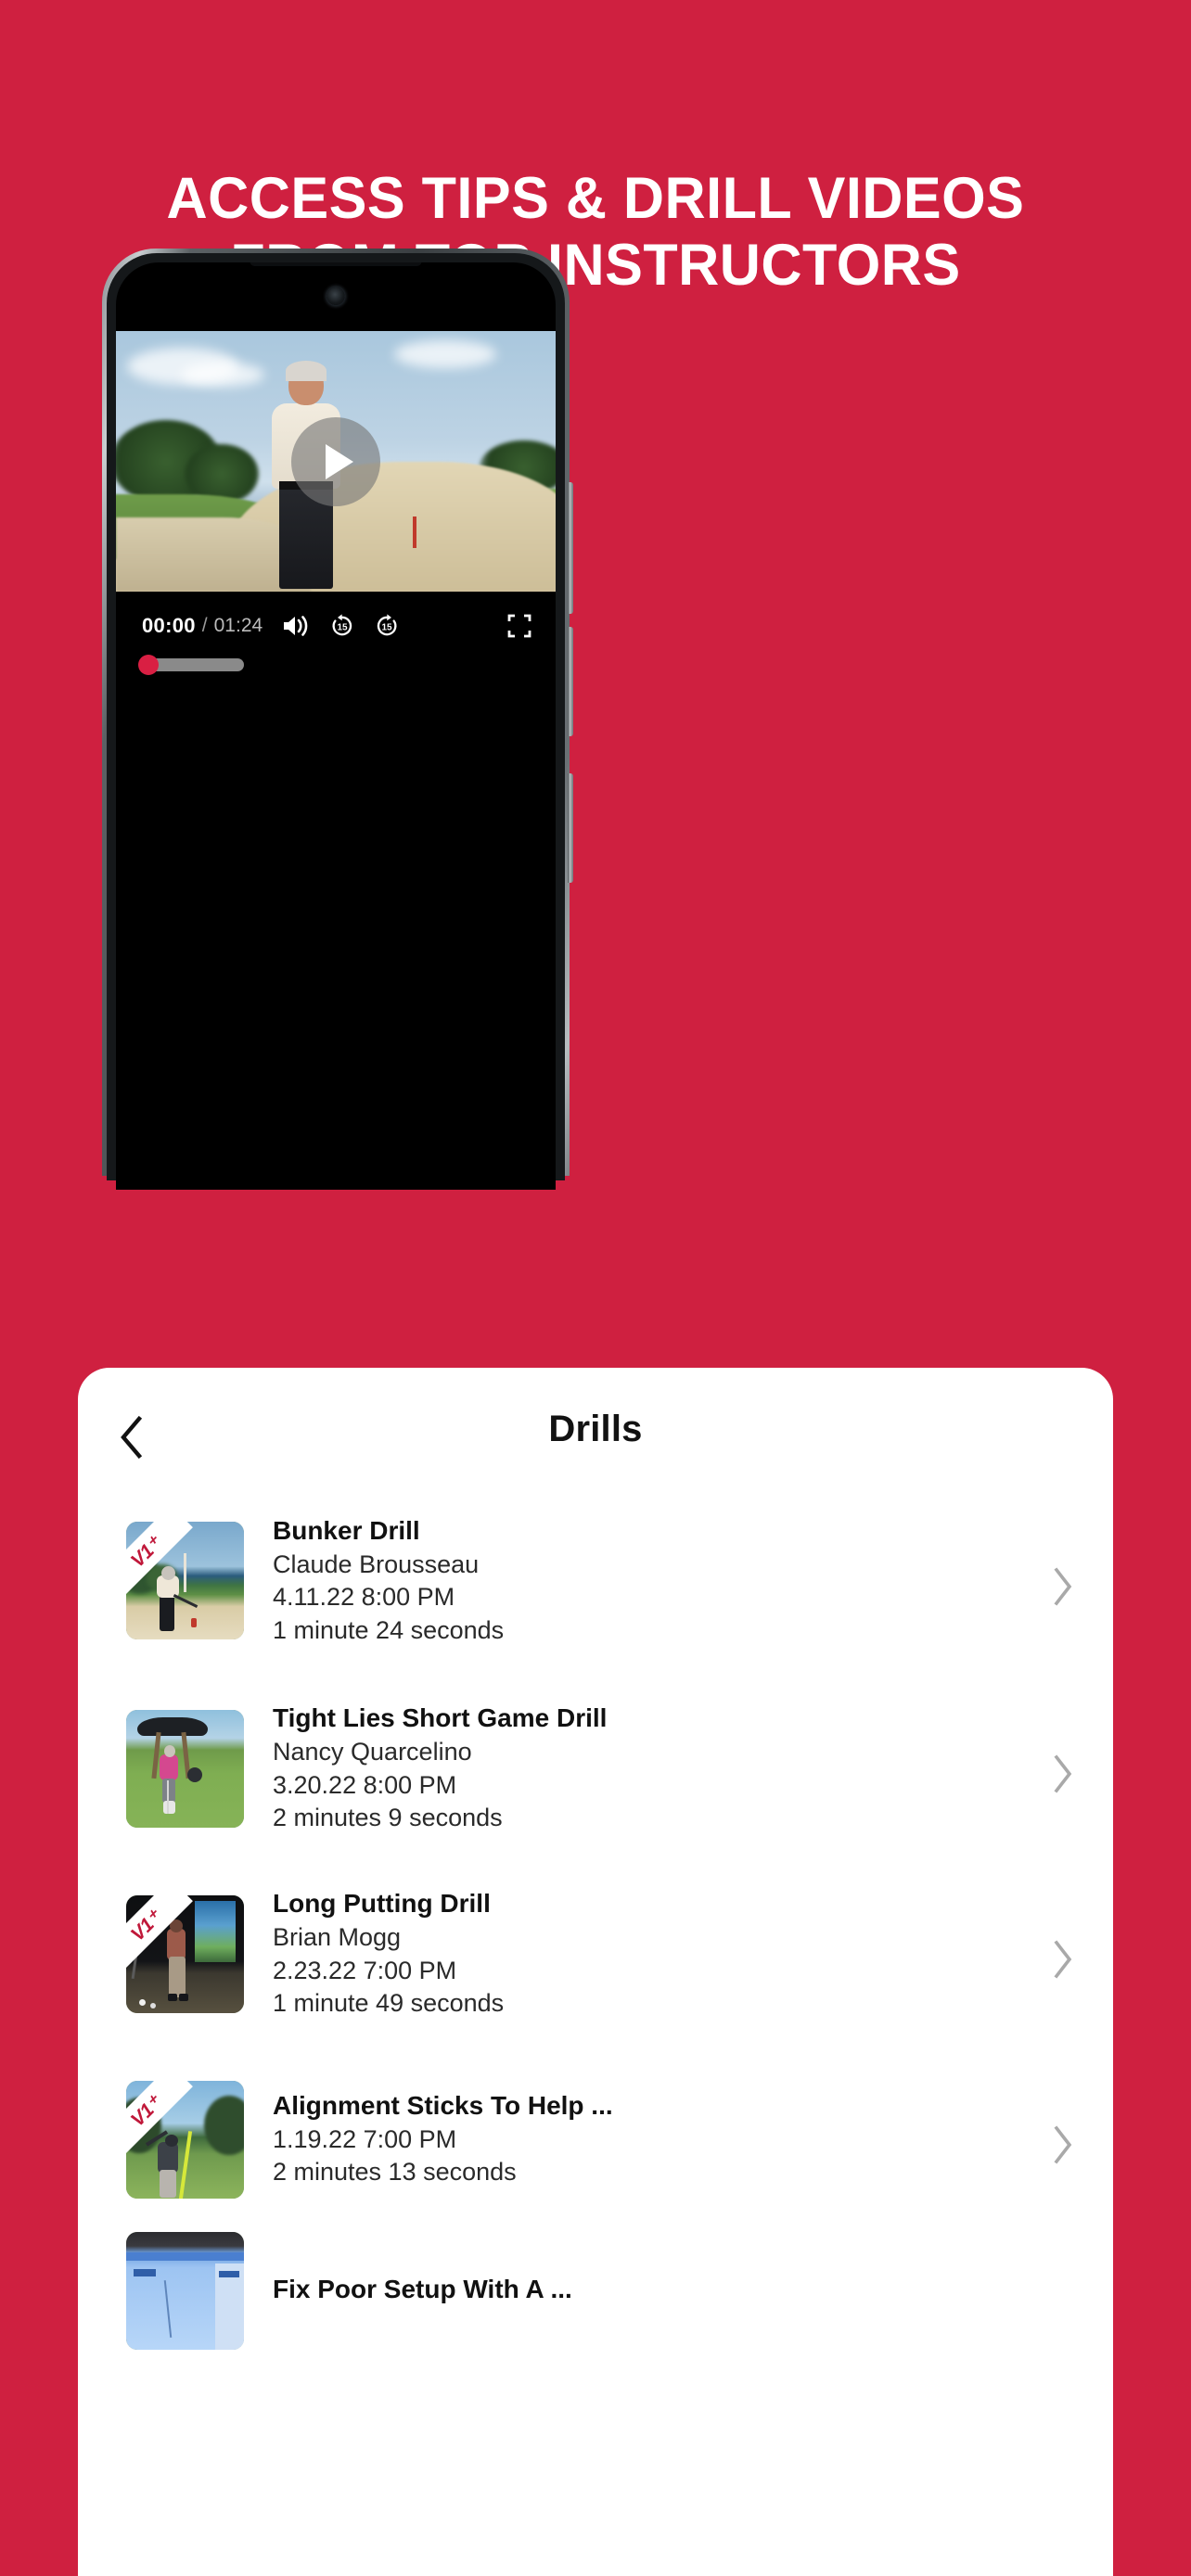 The width and height of the screenshot is (1191, 2576). I want to click on phone-side-button-power, so click(571, 828).